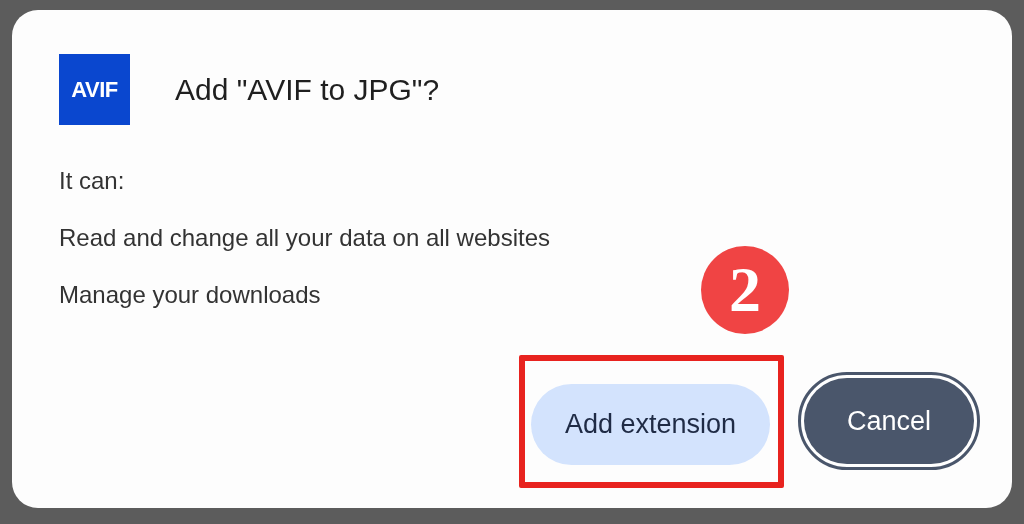 The image size is (1024, 524). What do you see at coordinates (307, 89) in the screenshot?
I see `dialog-title: Add "AVIF to JPG"?` at bounding box center [307, 89].